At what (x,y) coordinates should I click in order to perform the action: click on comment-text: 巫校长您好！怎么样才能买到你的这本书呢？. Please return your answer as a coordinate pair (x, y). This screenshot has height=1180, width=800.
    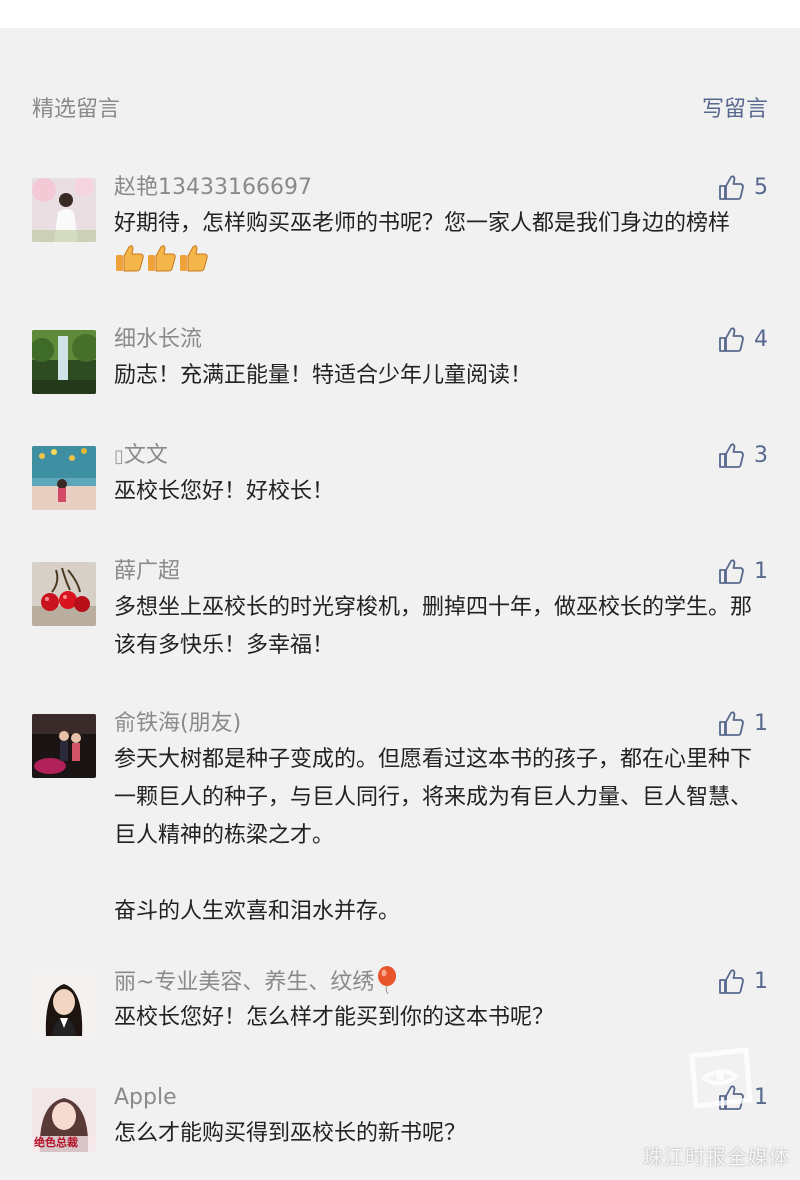
    Looking at the image, I should click on (334, 1017).